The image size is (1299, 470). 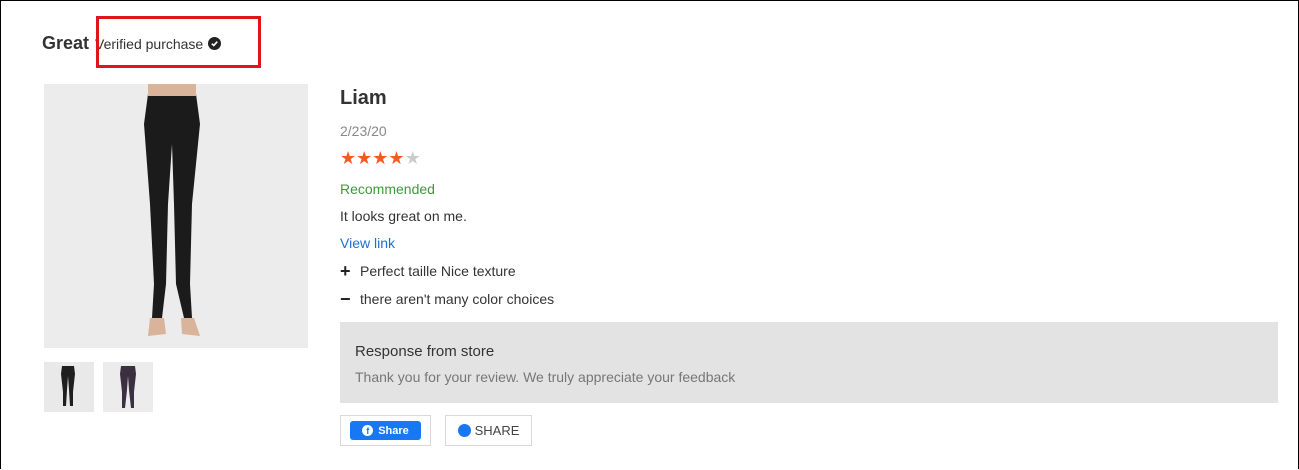 I want to click on con-item: − there aren't many color choices, so click(x=447, y=299).